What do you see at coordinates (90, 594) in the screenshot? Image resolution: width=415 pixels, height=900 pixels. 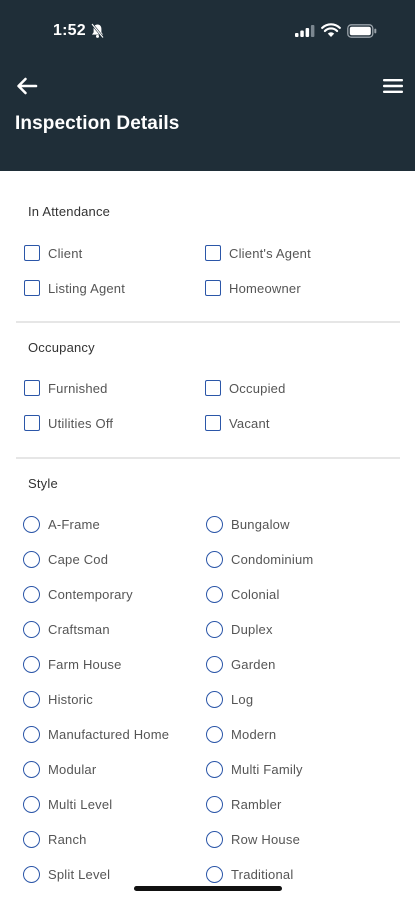 I see `radio-label: Contemporary` at bounding box center [90, 594].